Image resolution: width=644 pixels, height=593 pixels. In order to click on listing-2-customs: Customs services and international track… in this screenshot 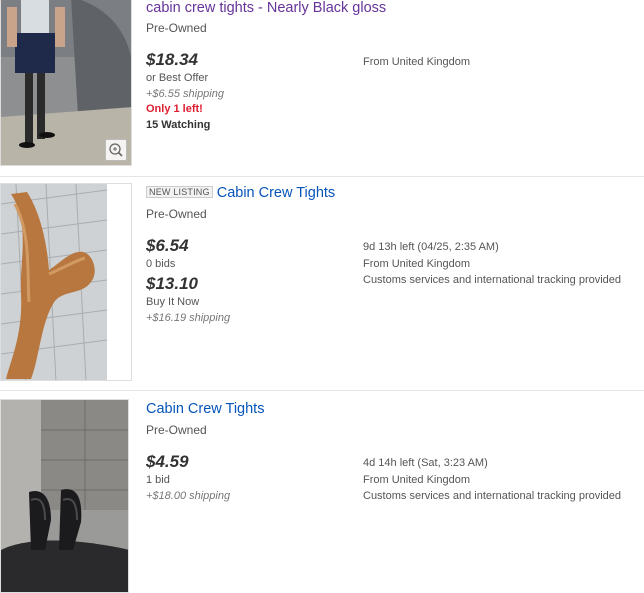, I will do `click(492, 280)`.